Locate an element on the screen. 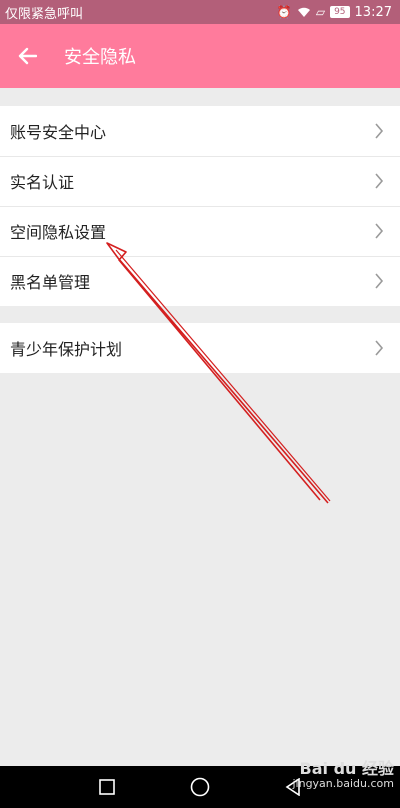 The width and height of the screenshot is (400, 808). arrow-left-icon is located at coordinates (27, 56).